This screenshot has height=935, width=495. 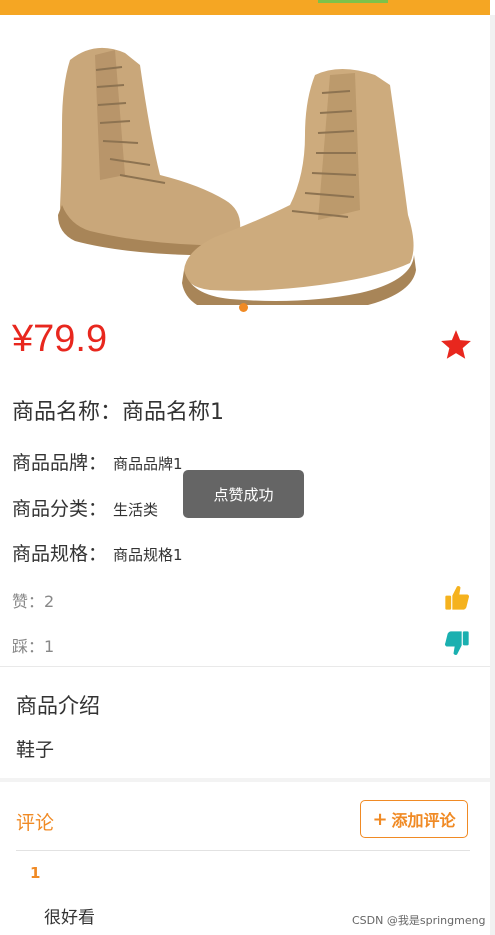 What do you see at coordinates (423, 820) in the screenshot?
I see `add-comment-label: 添加评论` at bounding box center [423, 820].